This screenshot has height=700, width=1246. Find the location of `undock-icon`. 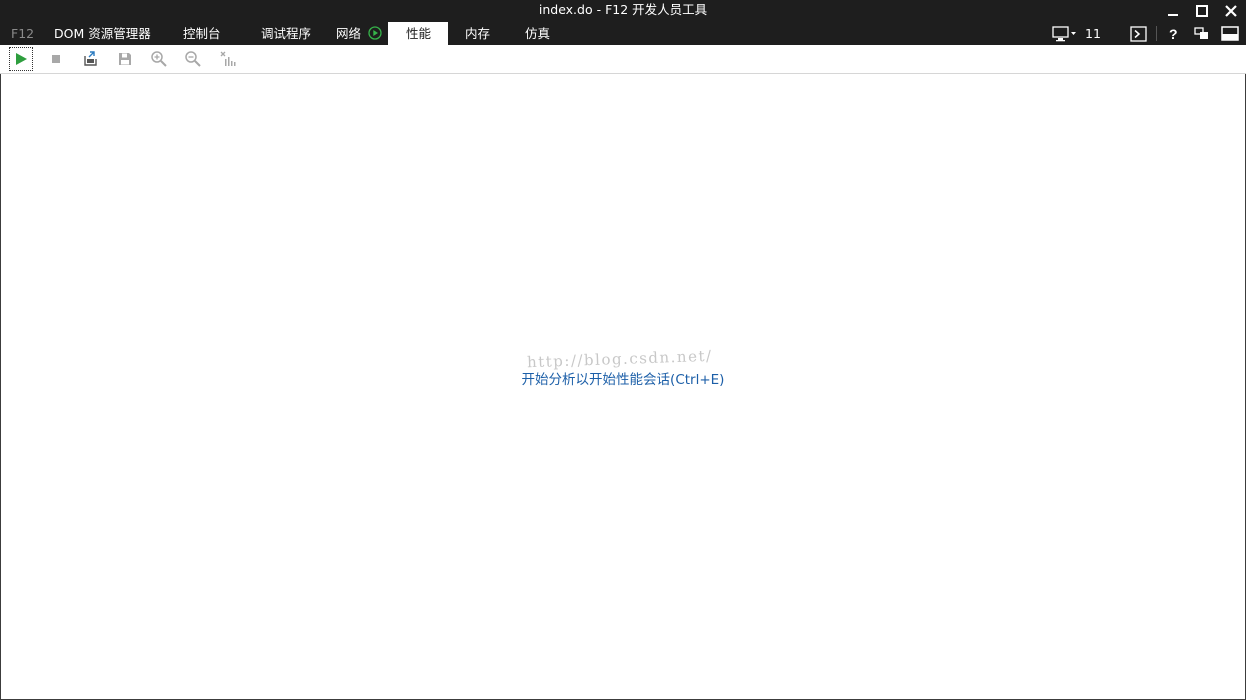

undock-icon is located at coordinates (1201, 33).